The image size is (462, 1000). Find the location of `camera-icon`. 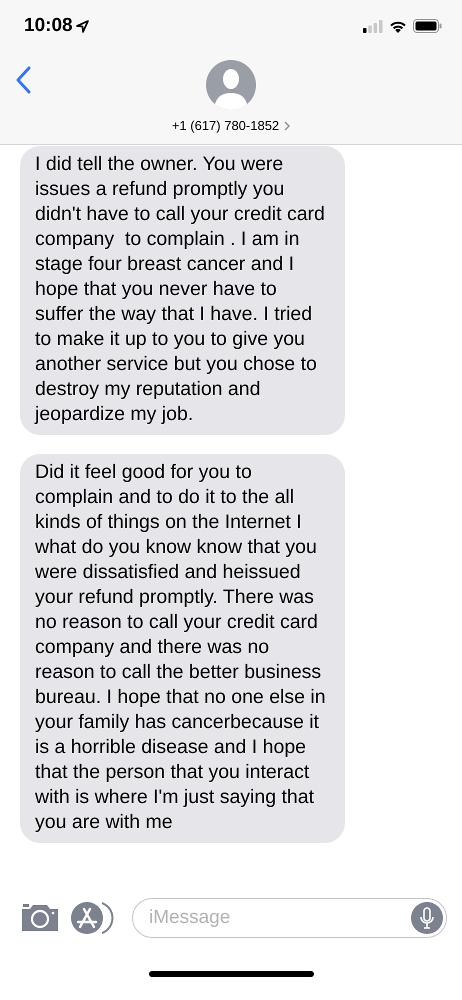

camera-icon is located at coordinates (40, 918).